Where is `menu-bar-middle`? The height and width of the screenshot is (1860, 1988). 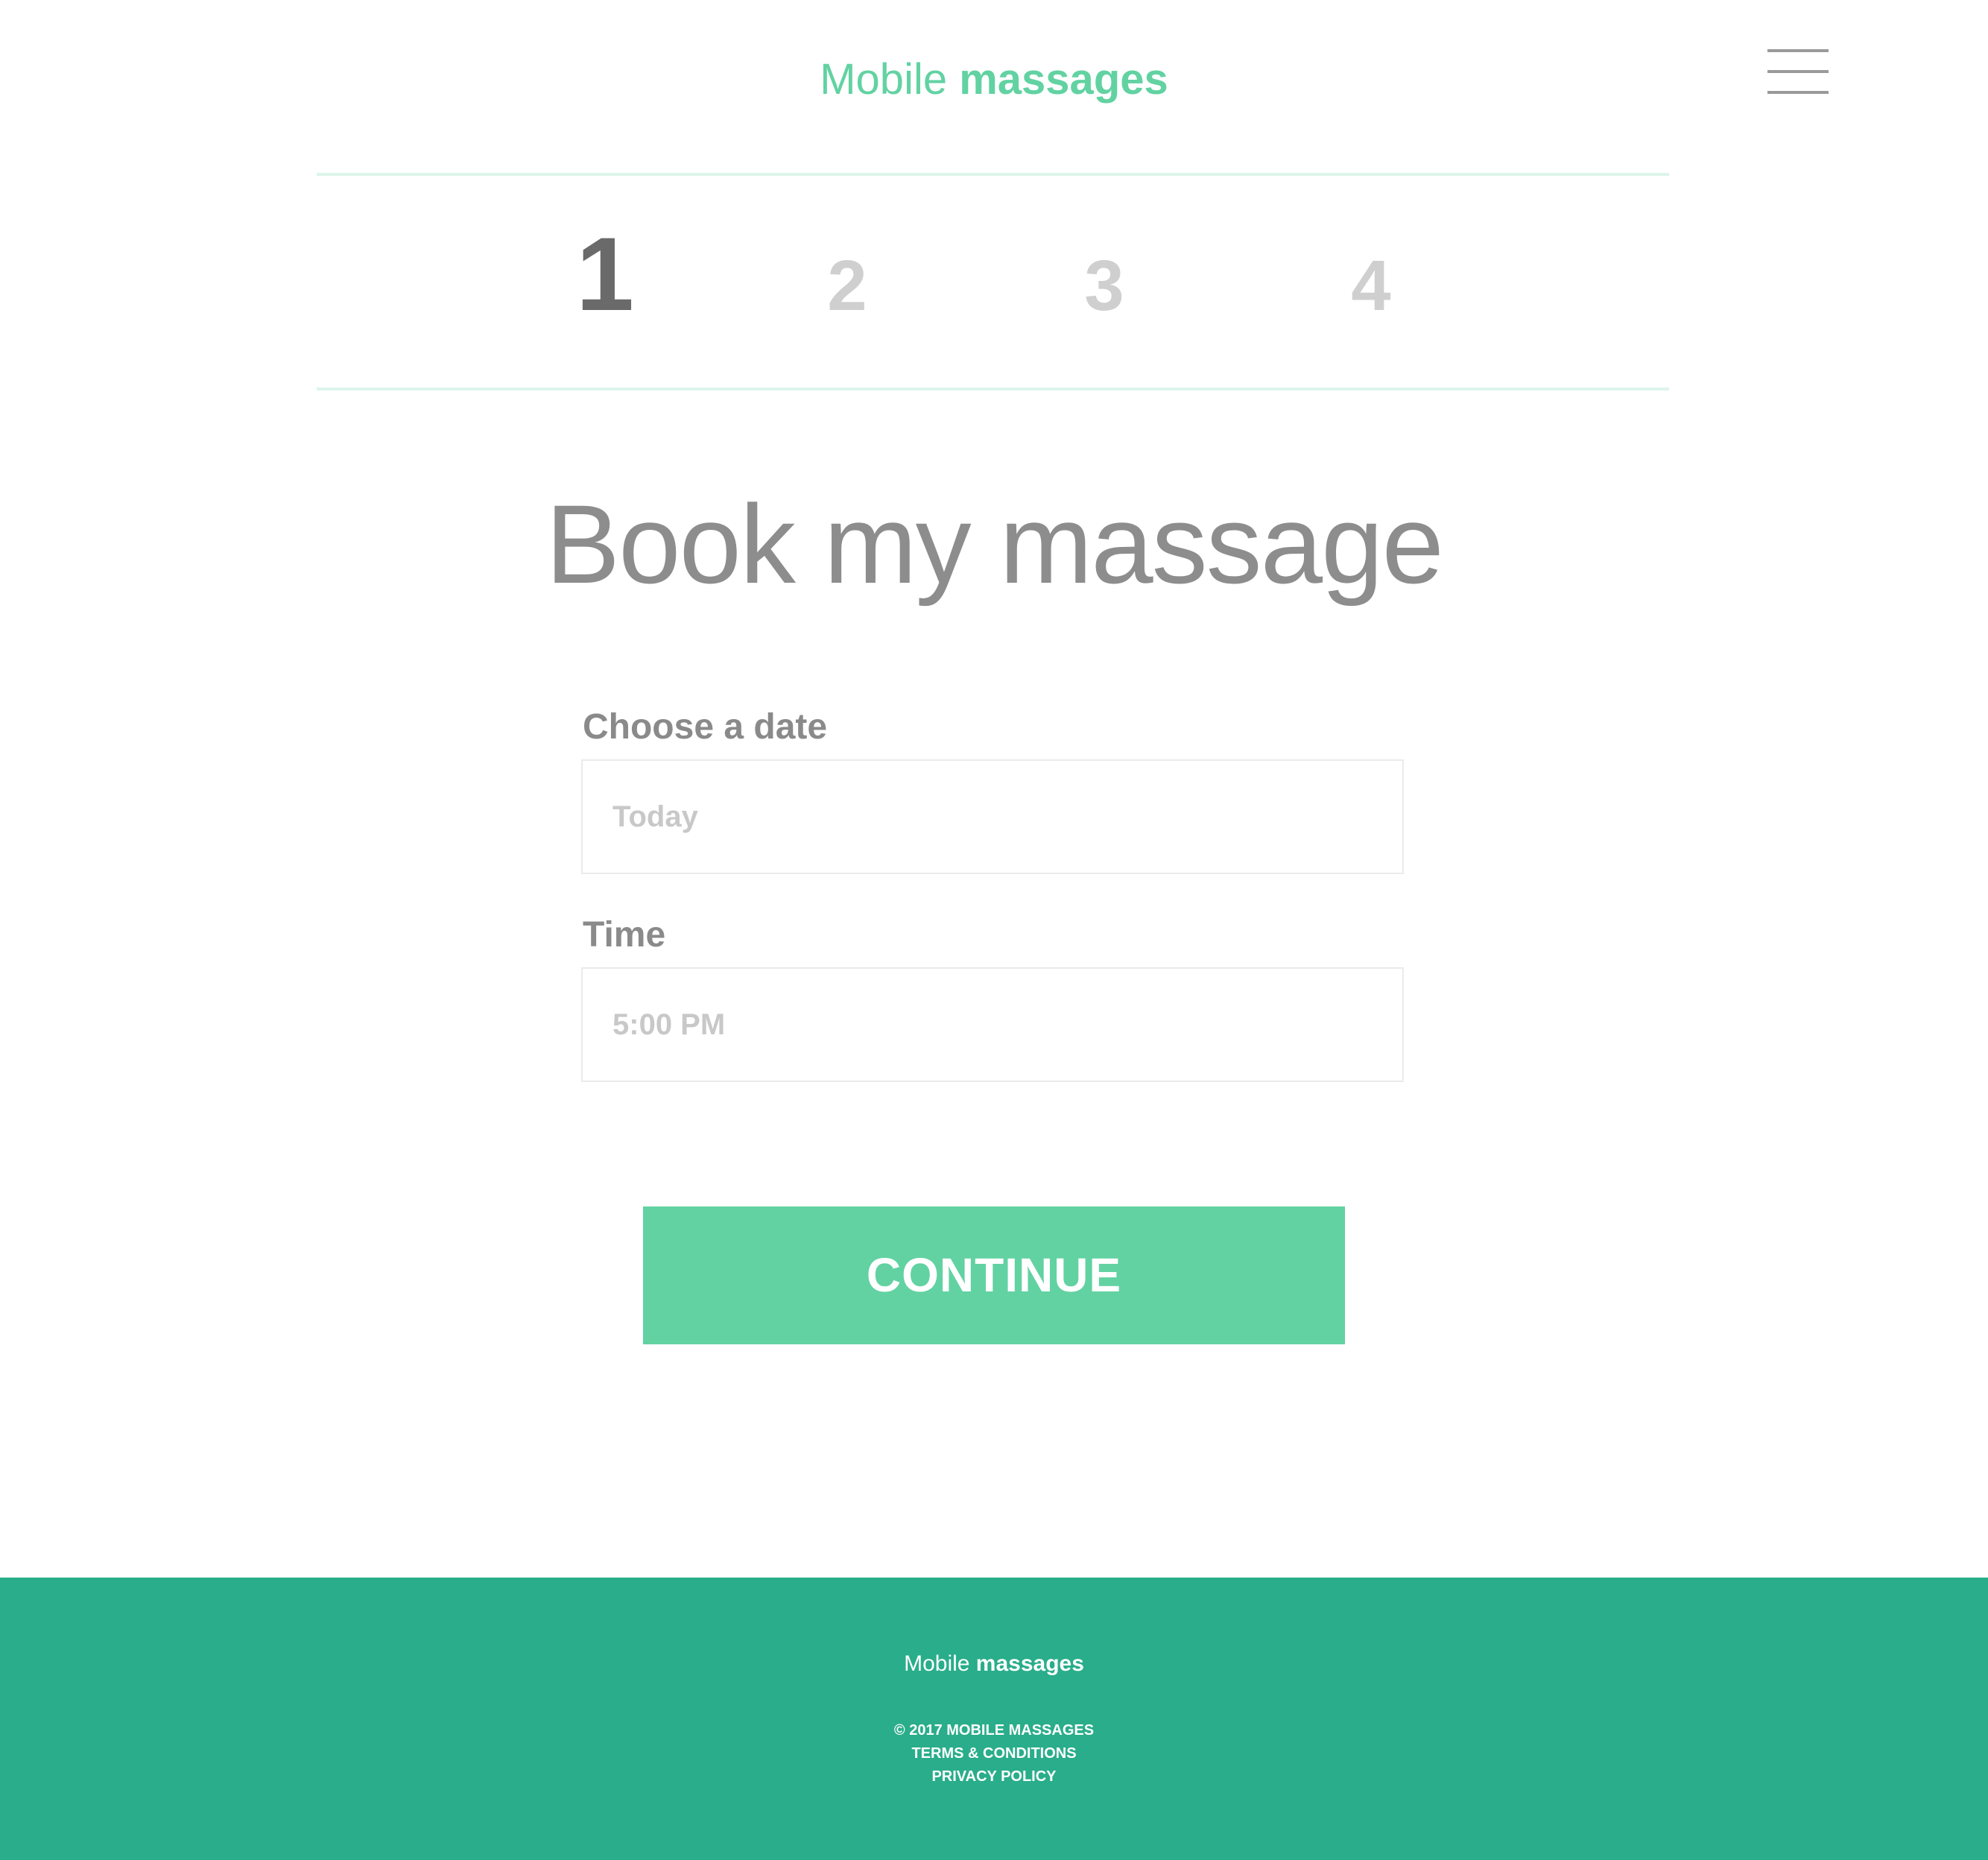
menu-bar-middle is located at coordinates (1798, 71).